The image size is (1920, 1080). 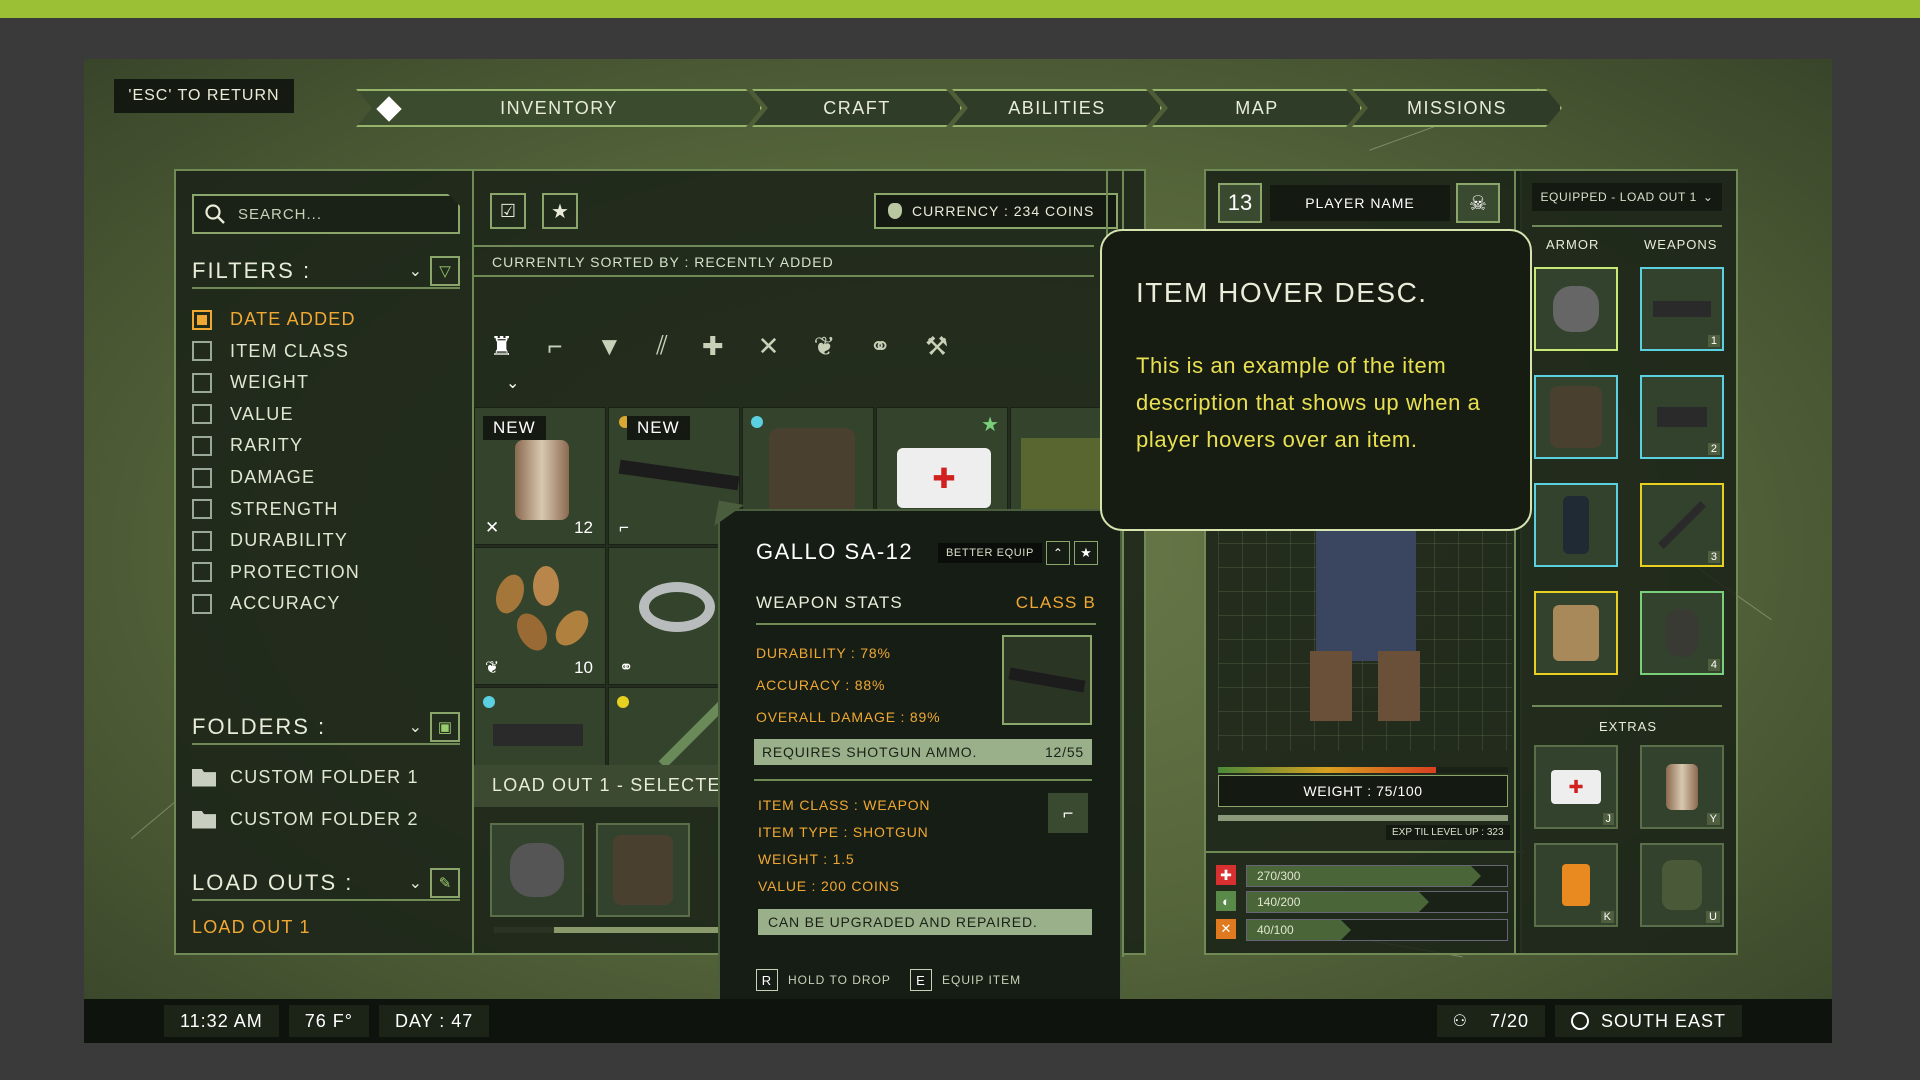 I want to click on filter-option: RARITY, so click(x=247, y=445).